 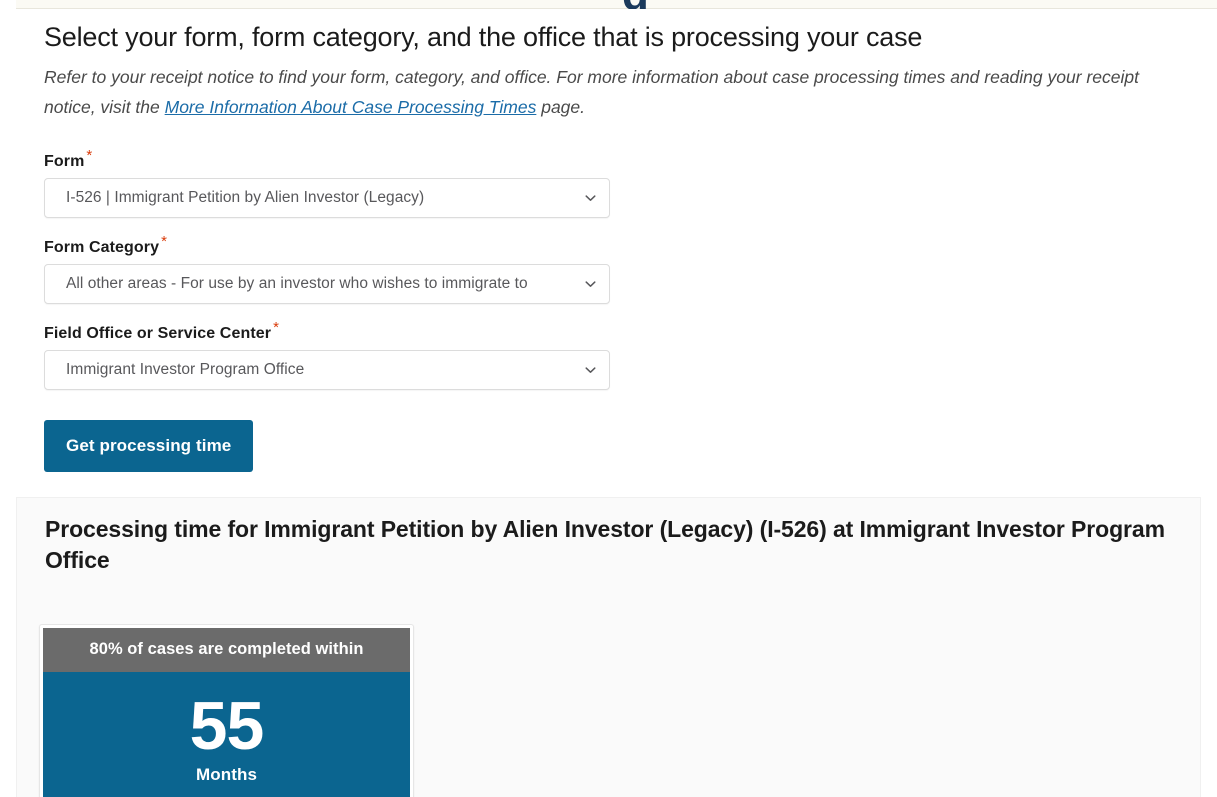 I want to click on form-label: Form *, so click(x=630, y=159).